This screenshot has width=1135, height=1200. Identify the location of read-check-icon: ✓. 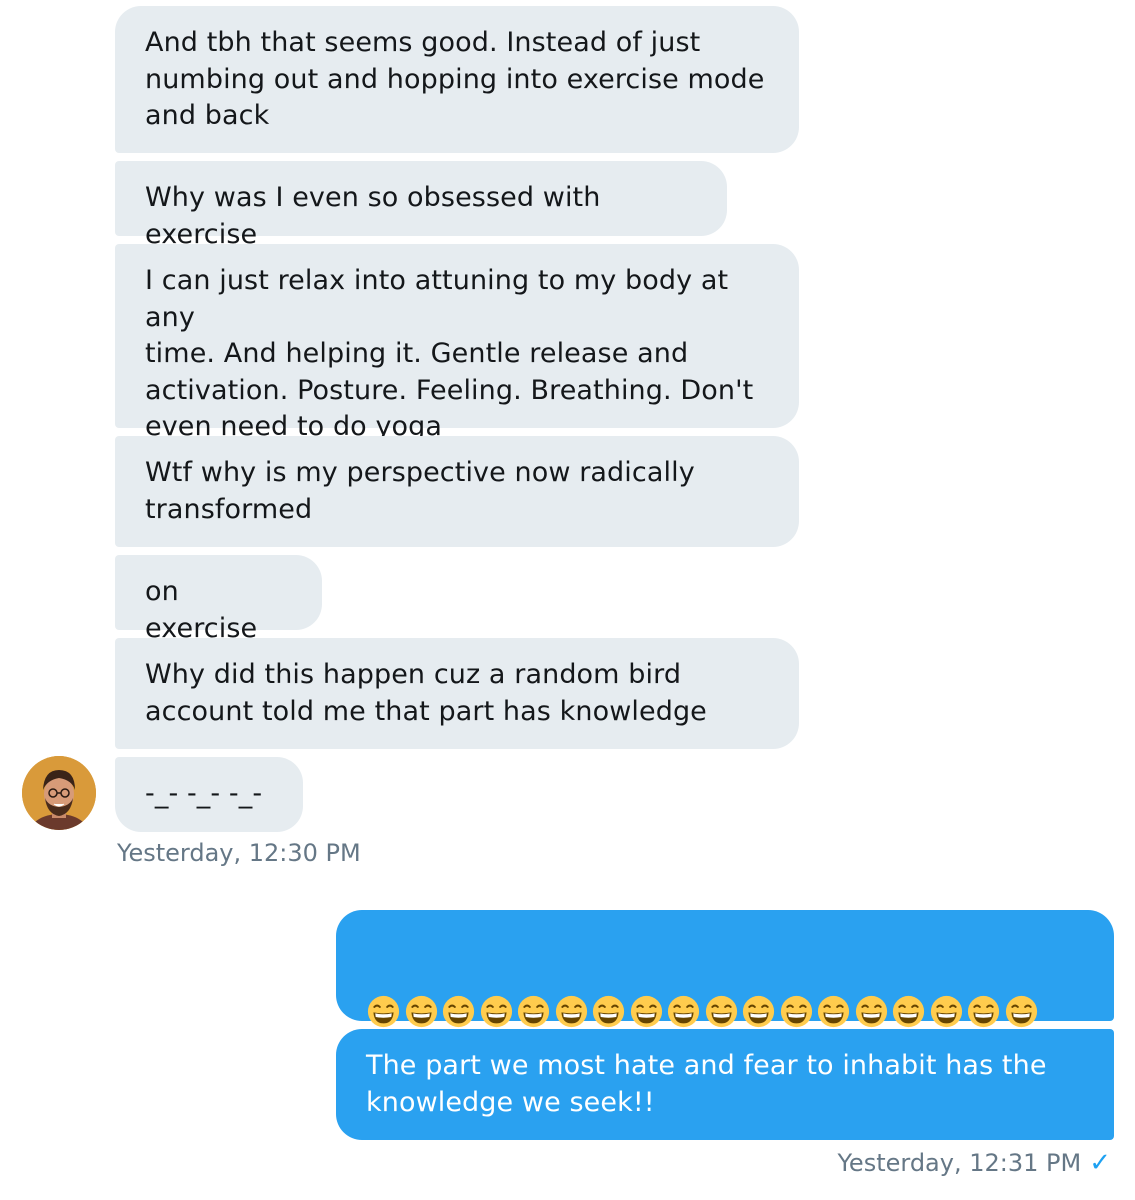
(1100, 1163).